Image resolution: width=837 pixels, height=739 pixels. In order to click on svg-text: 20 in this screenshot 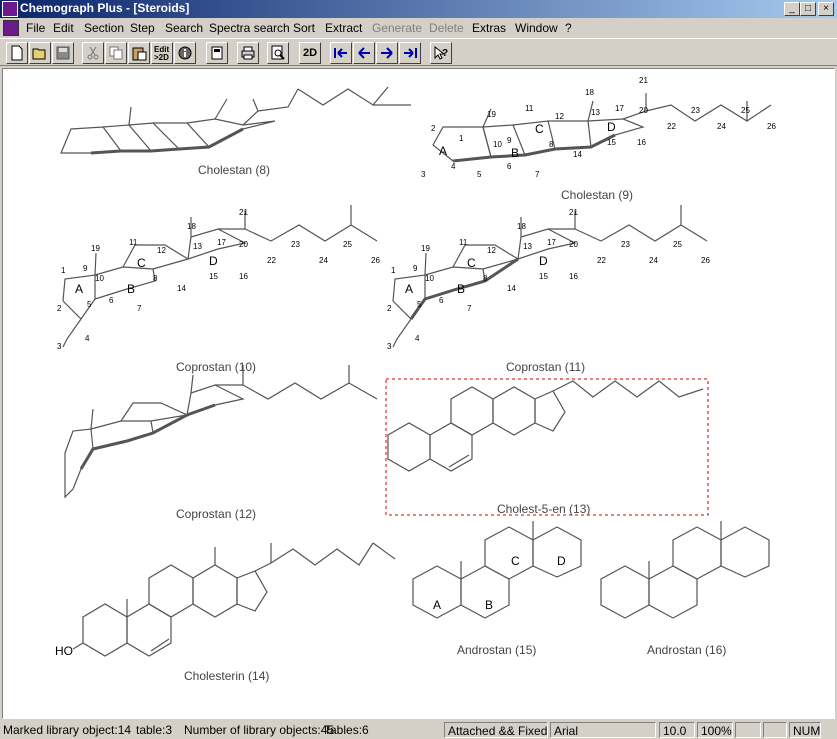, I will do `click(573, 244)`.